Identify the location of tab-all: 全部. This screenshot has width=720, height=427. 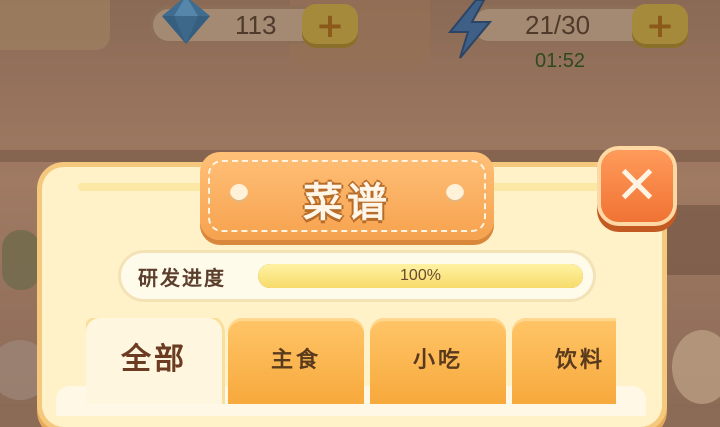
(154, 361).